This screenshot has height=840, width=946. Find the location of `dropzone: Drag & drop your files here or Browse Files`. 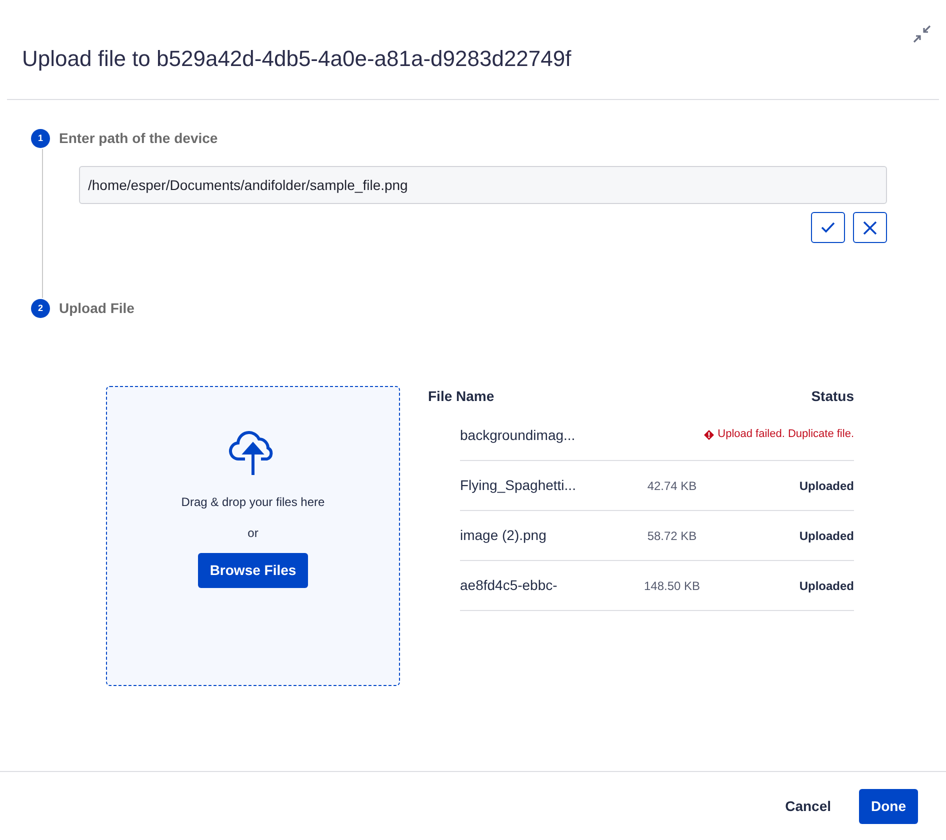

dropzone: Drag & drop your files here or Browse Files is located at coordinates (253, 536).